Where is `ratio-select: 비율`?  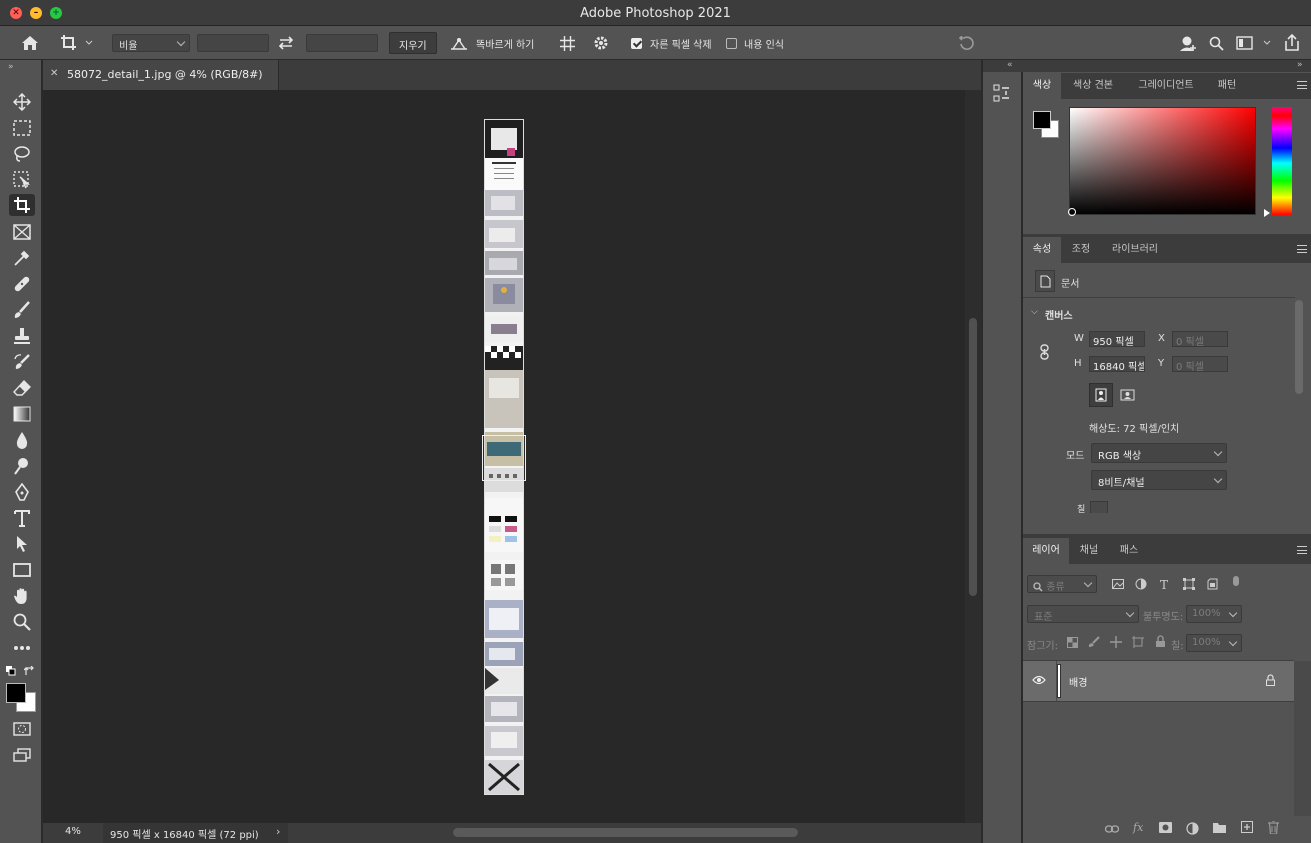 ratio-select: 비율 is located at coordinates (151, 43).